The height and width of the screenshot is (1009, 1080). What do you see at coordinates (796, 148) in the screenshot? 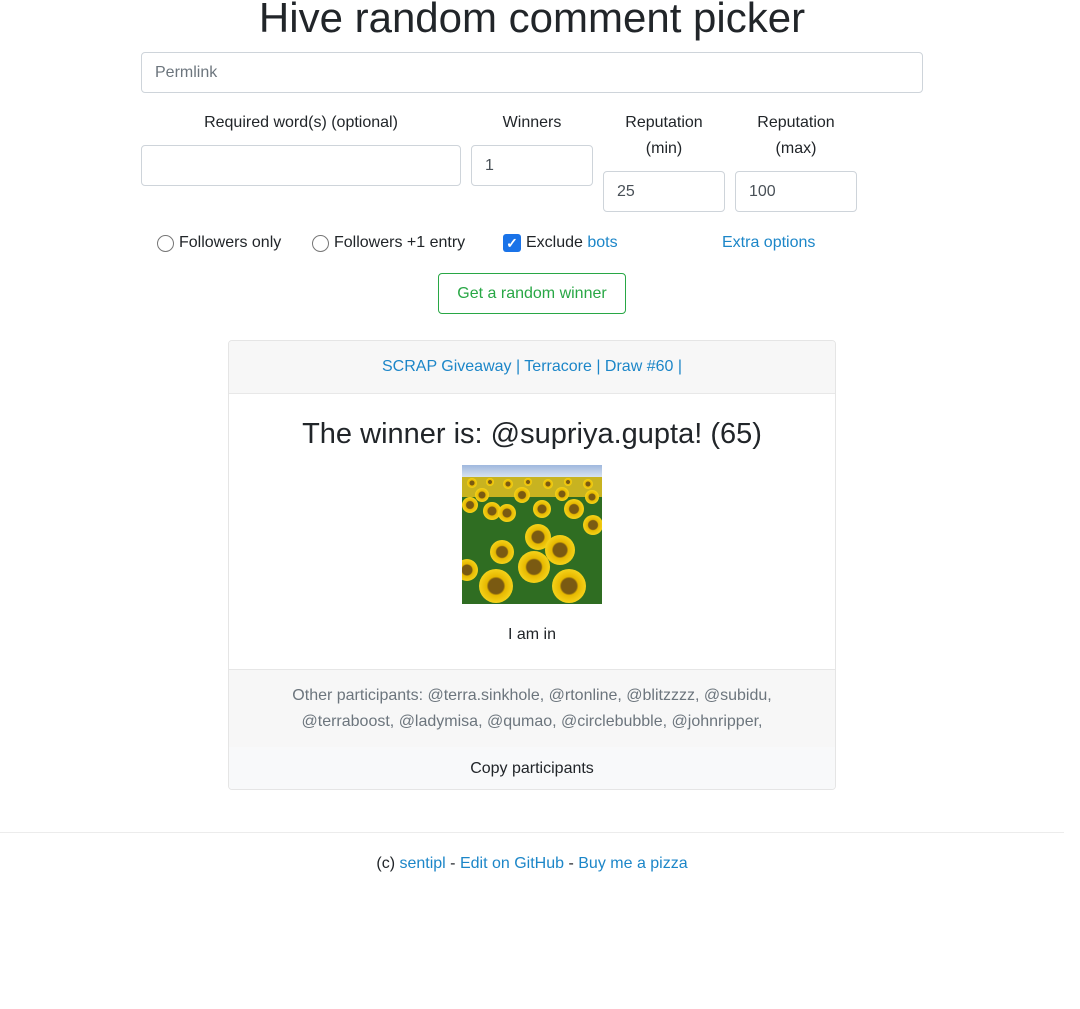
I see `rep-max-label-line2: (max)` at bounding box center [796, 148].